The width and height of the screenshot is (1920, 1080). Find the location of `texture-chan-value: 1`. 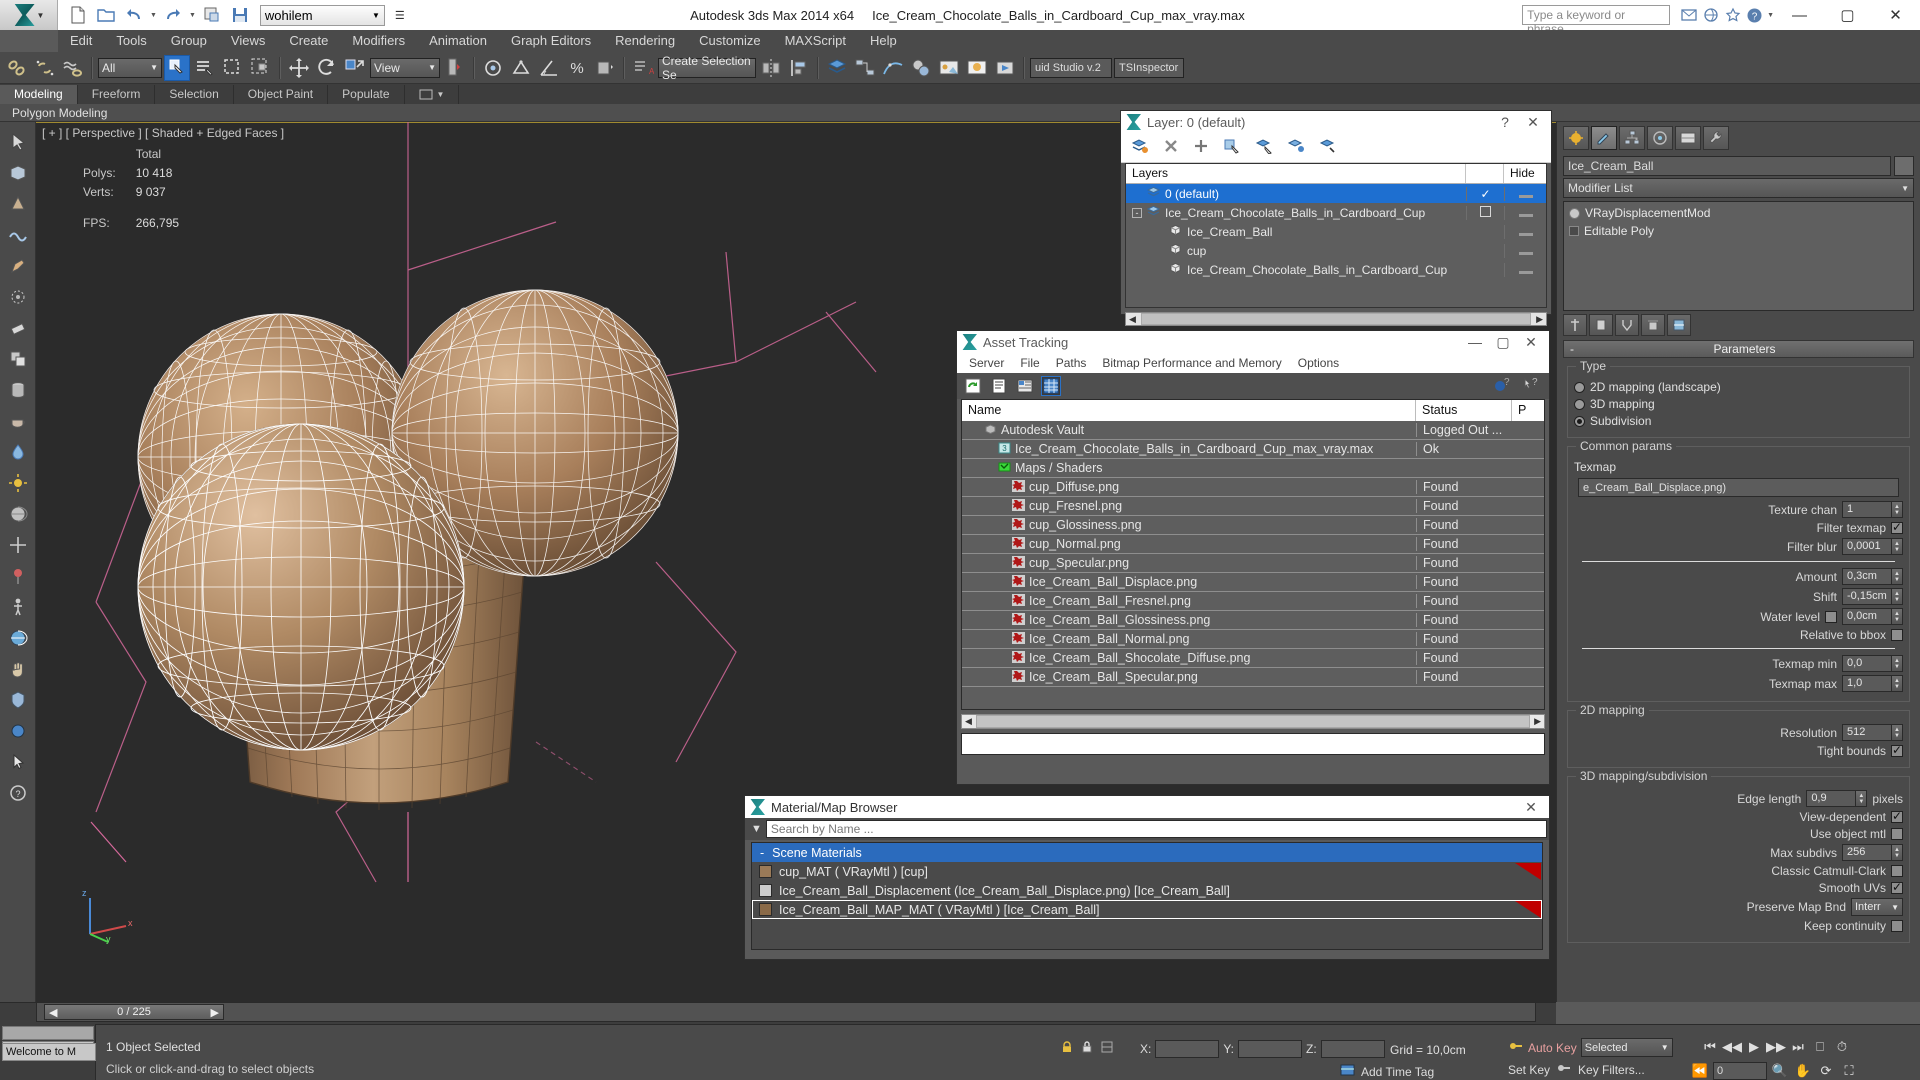

texture-chan-value: 1 is located at coordinates (1867, 509).